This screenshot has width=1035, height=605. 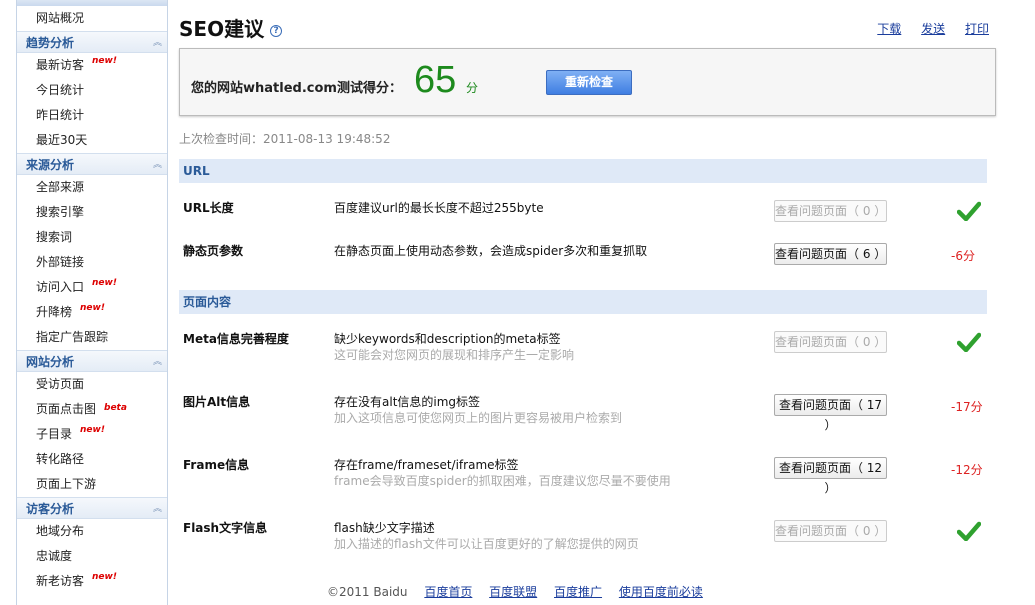 What do you see at coordinates (54, 556) in the screenshot?
I see `sidebar-item-label: 忠诚度` at bounding box center [54, 556].